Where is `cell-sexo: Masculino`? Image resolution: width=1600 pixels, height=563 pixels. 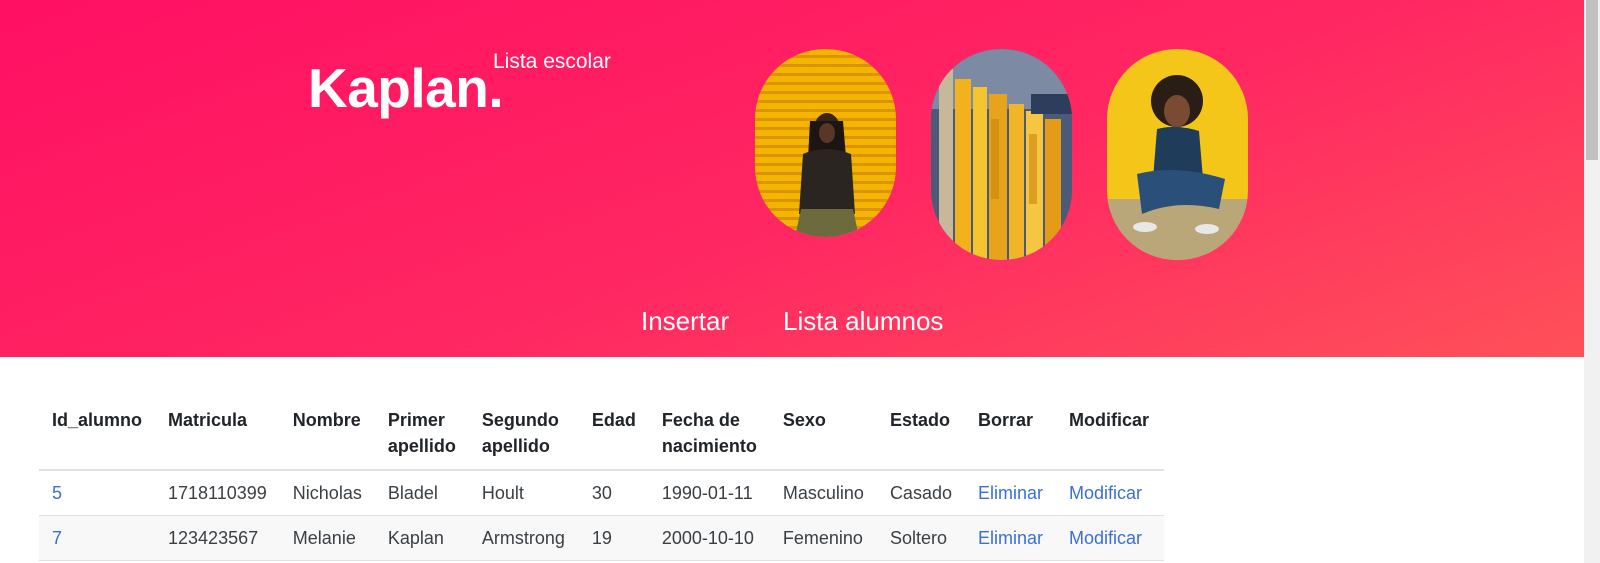
cell-sexo: Masculino is located at coordinates (823, 493).